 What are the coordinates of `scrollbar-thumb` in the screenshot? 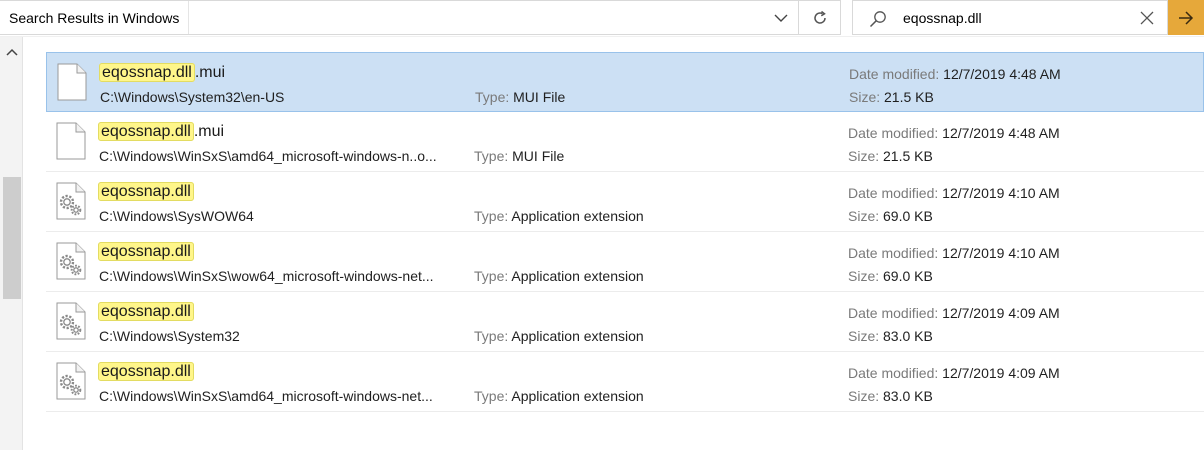 It's located at (12, 238).